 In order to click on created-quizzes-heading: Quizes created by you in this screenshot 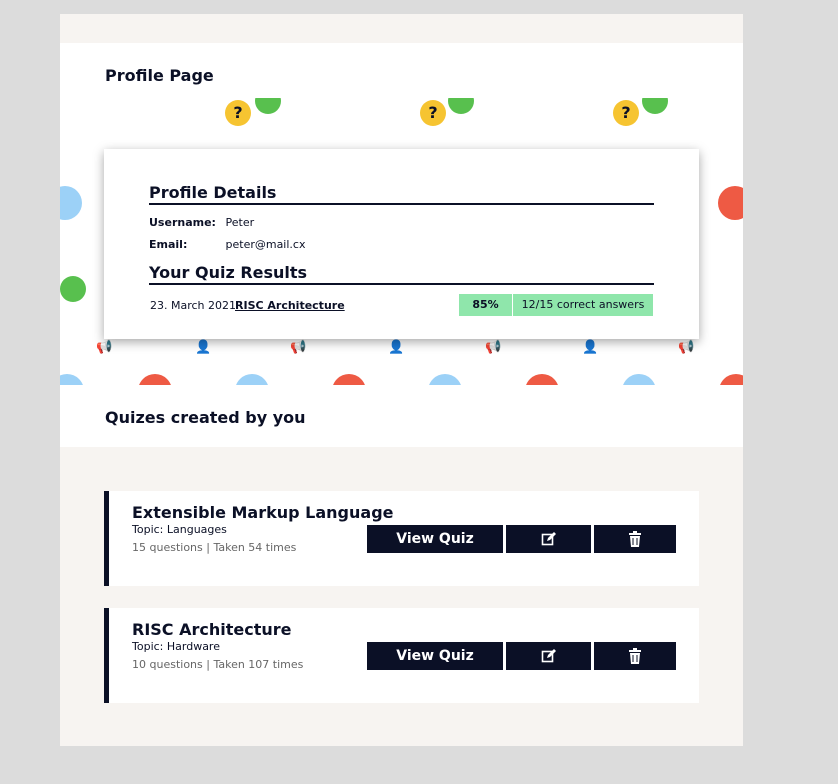, I will do `click(205, 417)`.